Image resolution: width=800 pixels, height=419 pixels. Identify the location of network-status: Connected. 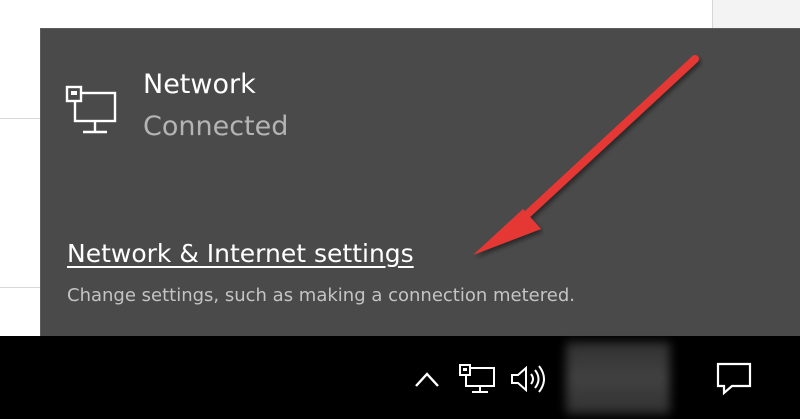
(216, 126).